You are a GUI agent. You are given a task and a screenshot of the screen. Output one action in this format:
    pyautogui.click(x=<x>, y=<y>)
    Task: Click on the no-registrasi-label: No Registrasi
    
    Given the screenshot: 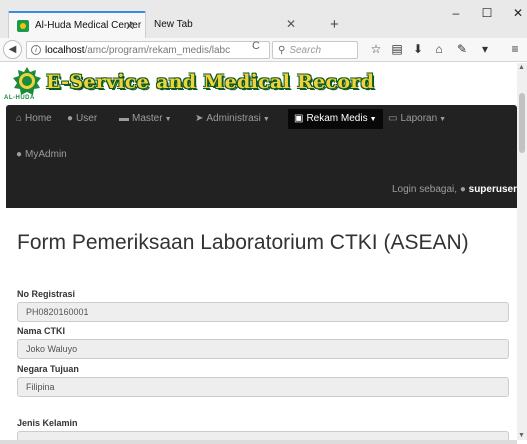 What is the action you would take?
    pyautogui.click(x=46, y=294)
    